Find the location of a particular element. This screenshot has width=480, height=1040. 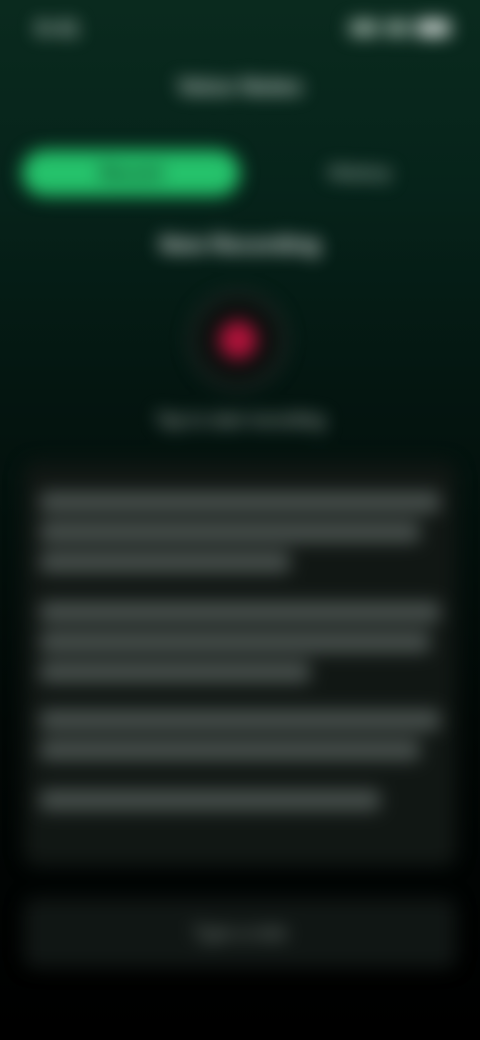

page-title: Voice Notes is located at coordinates (240, 86).